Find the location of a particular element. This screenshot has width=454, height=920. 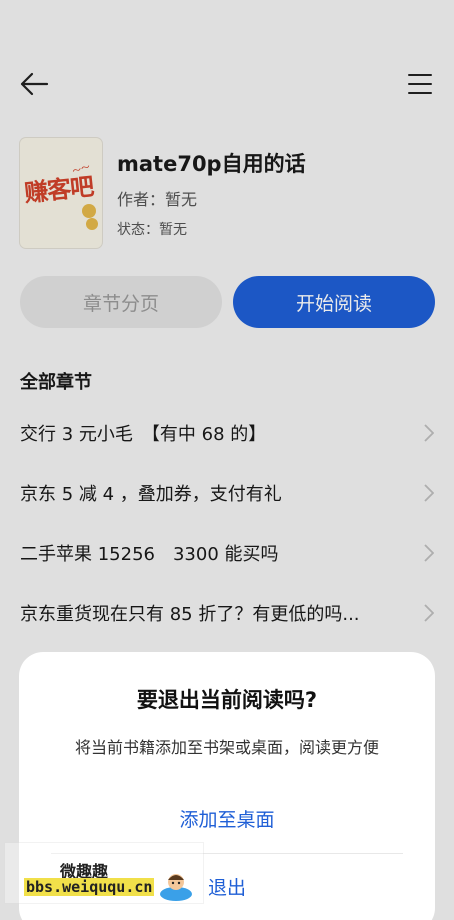

watermark: 微趣趣 bbs.weiququ.cn is located at coordinates (104, 873).